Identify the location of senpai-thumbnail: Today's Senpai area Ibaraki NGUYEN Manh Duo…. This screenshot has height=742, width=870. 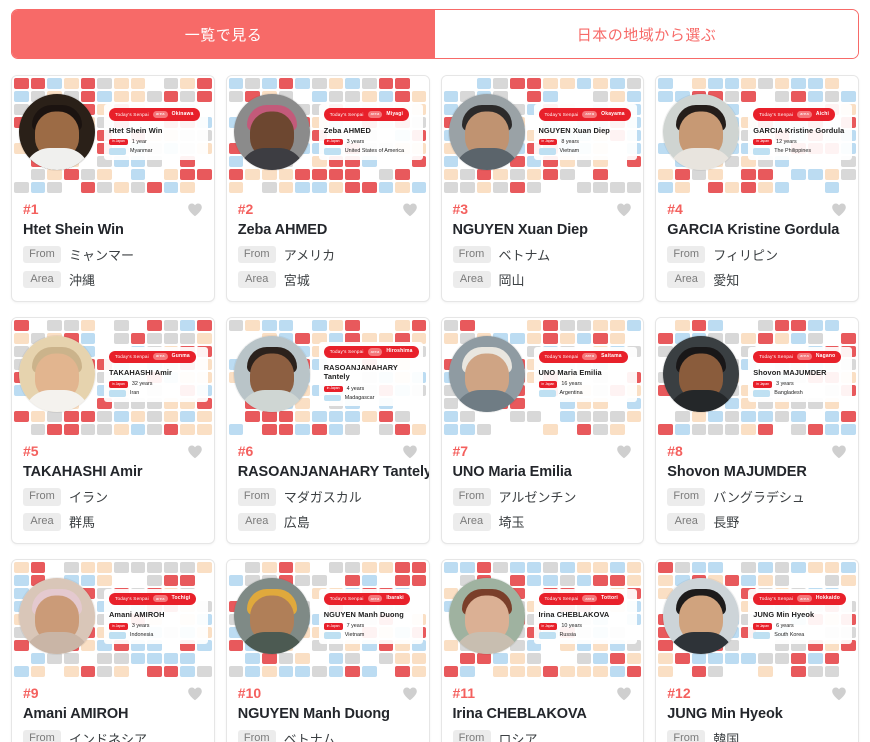
(327, 620).